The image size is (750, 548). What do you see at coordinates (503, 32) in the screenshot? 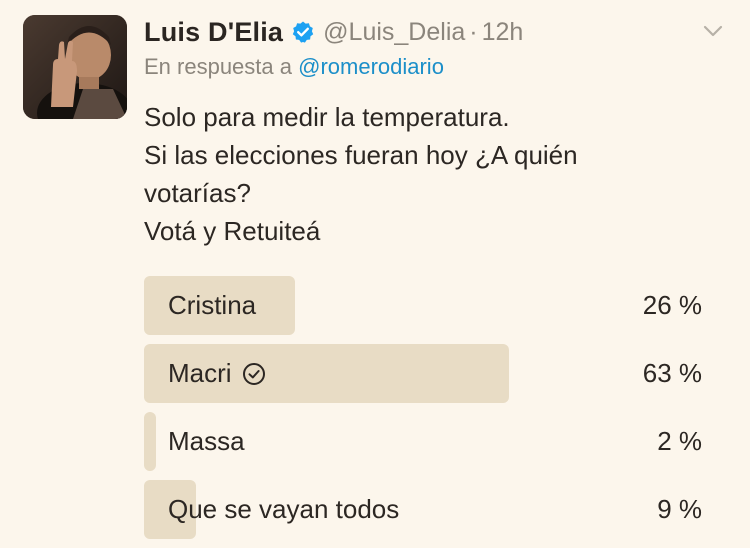
I see `tweet-timestamp: 12h` at bounding box center [503, 32].